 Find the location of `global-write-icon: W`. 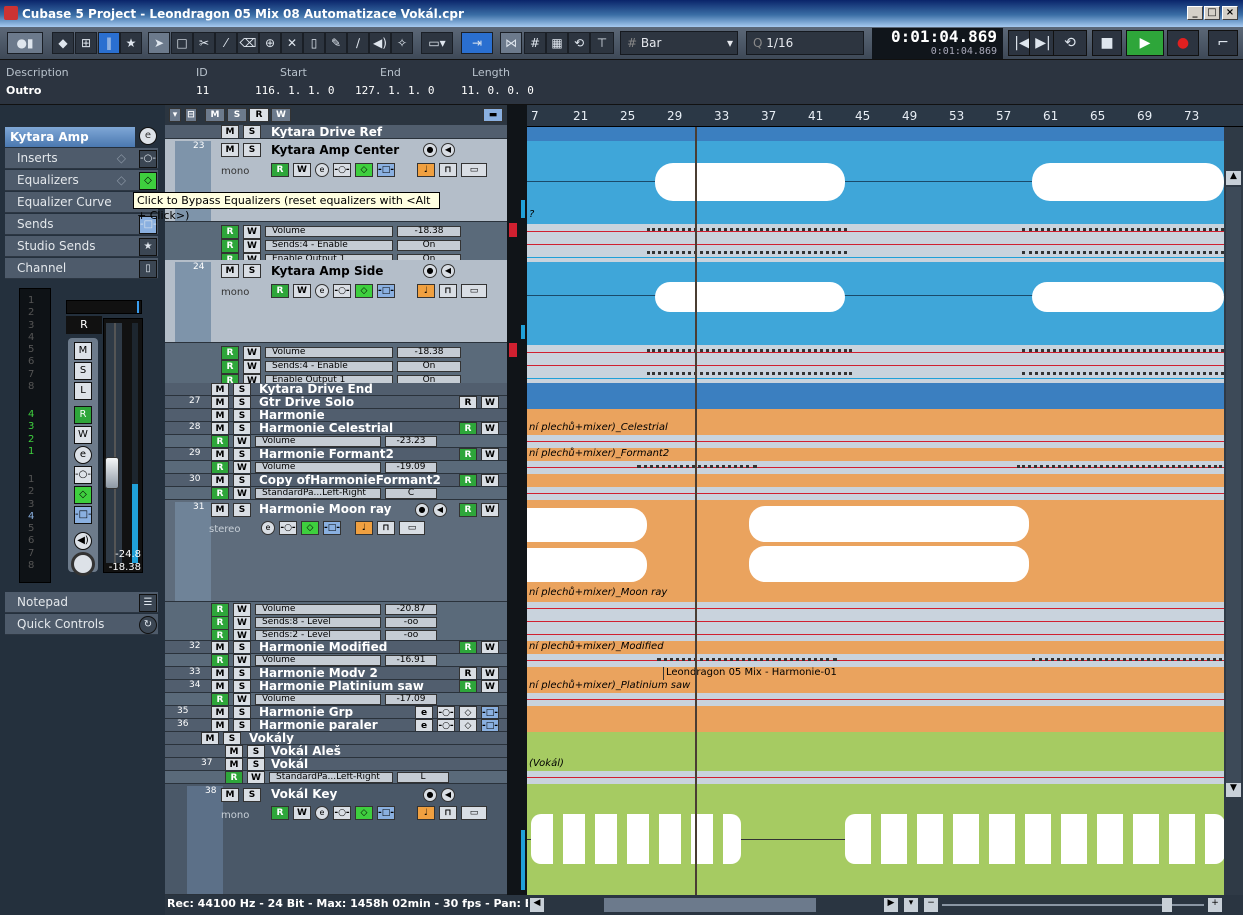

global-write-icon: W is located at coordinates (281, 115).